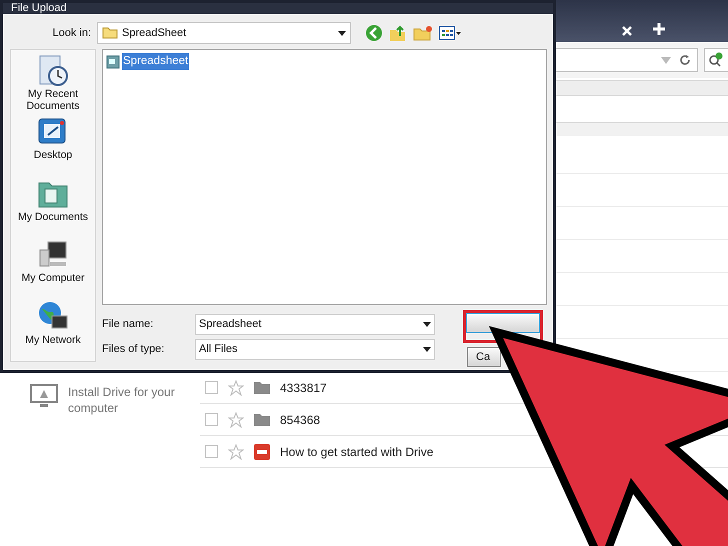  I want to click on search-button, so click(716, 60).